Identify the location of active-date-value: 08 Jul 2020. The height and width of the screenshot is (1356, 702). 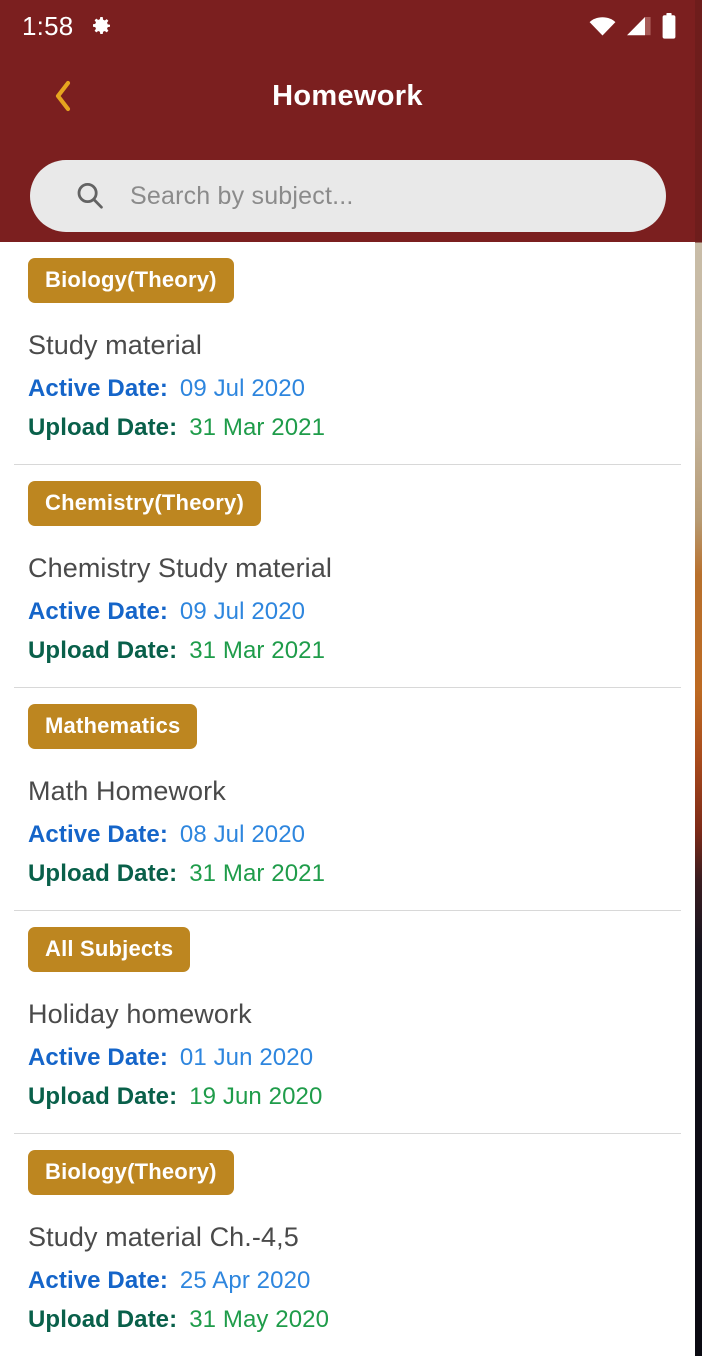
(242, 834).